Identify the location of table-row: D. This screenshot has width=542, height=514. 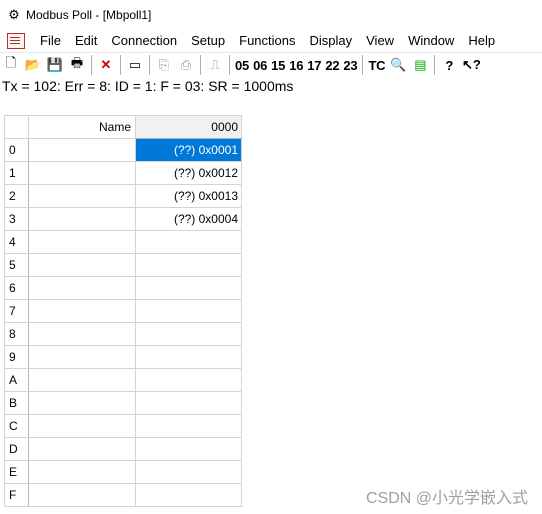
(123, 449).